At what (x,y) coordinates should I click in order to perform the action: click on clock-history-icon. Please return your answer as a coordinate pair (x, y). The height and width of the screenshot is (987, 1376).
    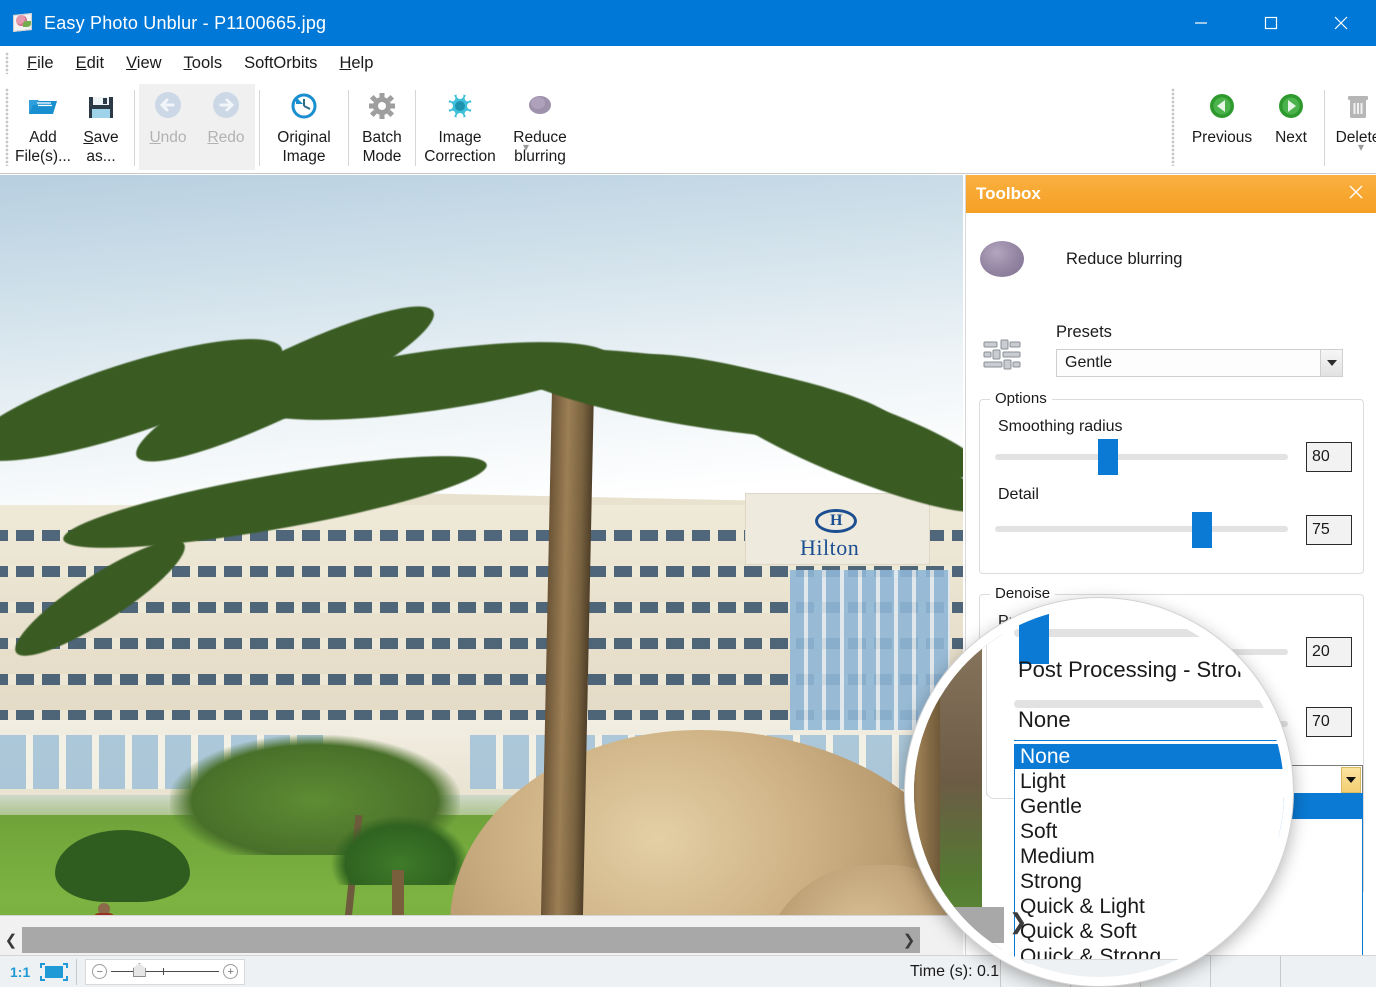
    Looking at the image, I should click on (304, 107).